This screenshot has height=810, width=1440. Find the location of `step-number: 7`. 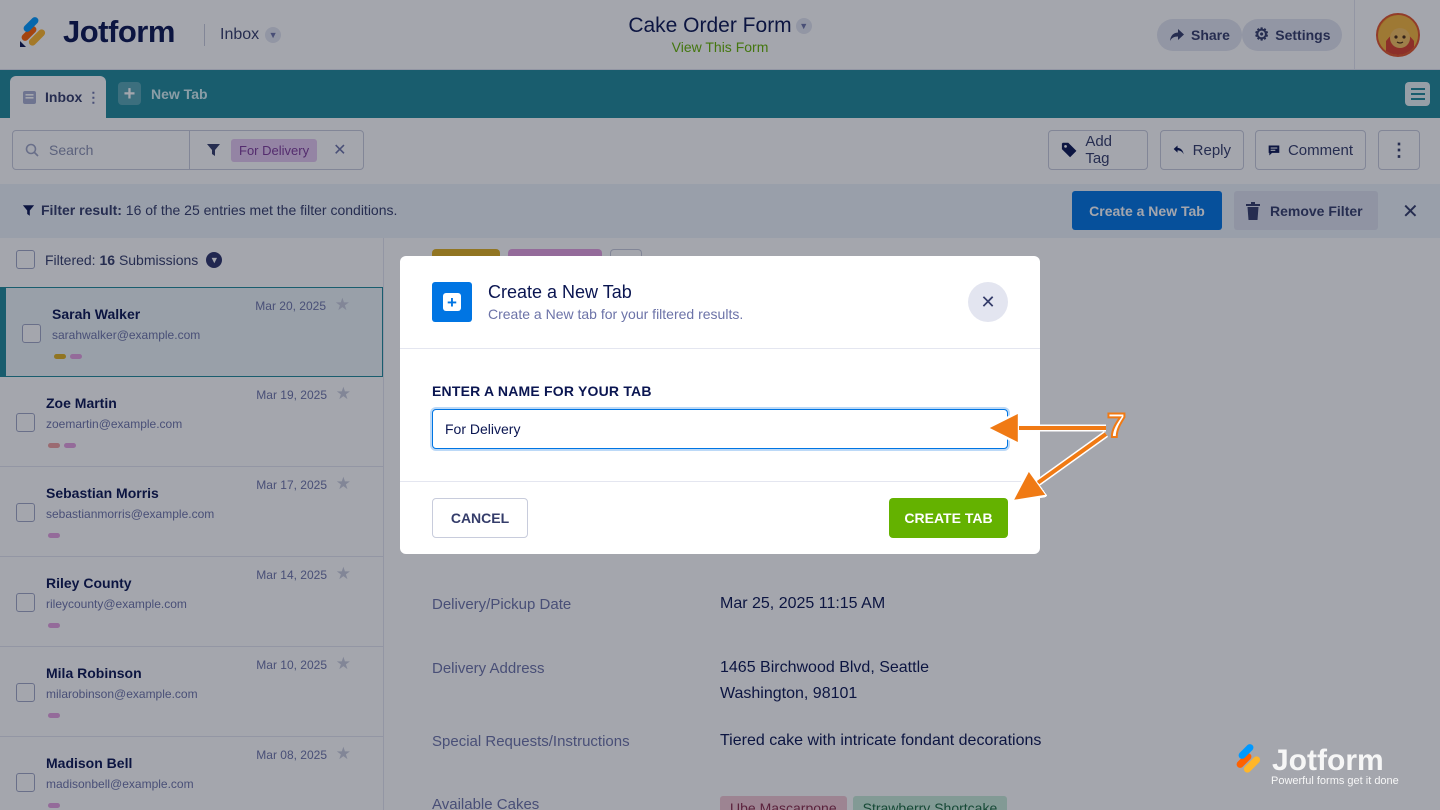

step-number: 7 is located at coordinates (1116, 426).